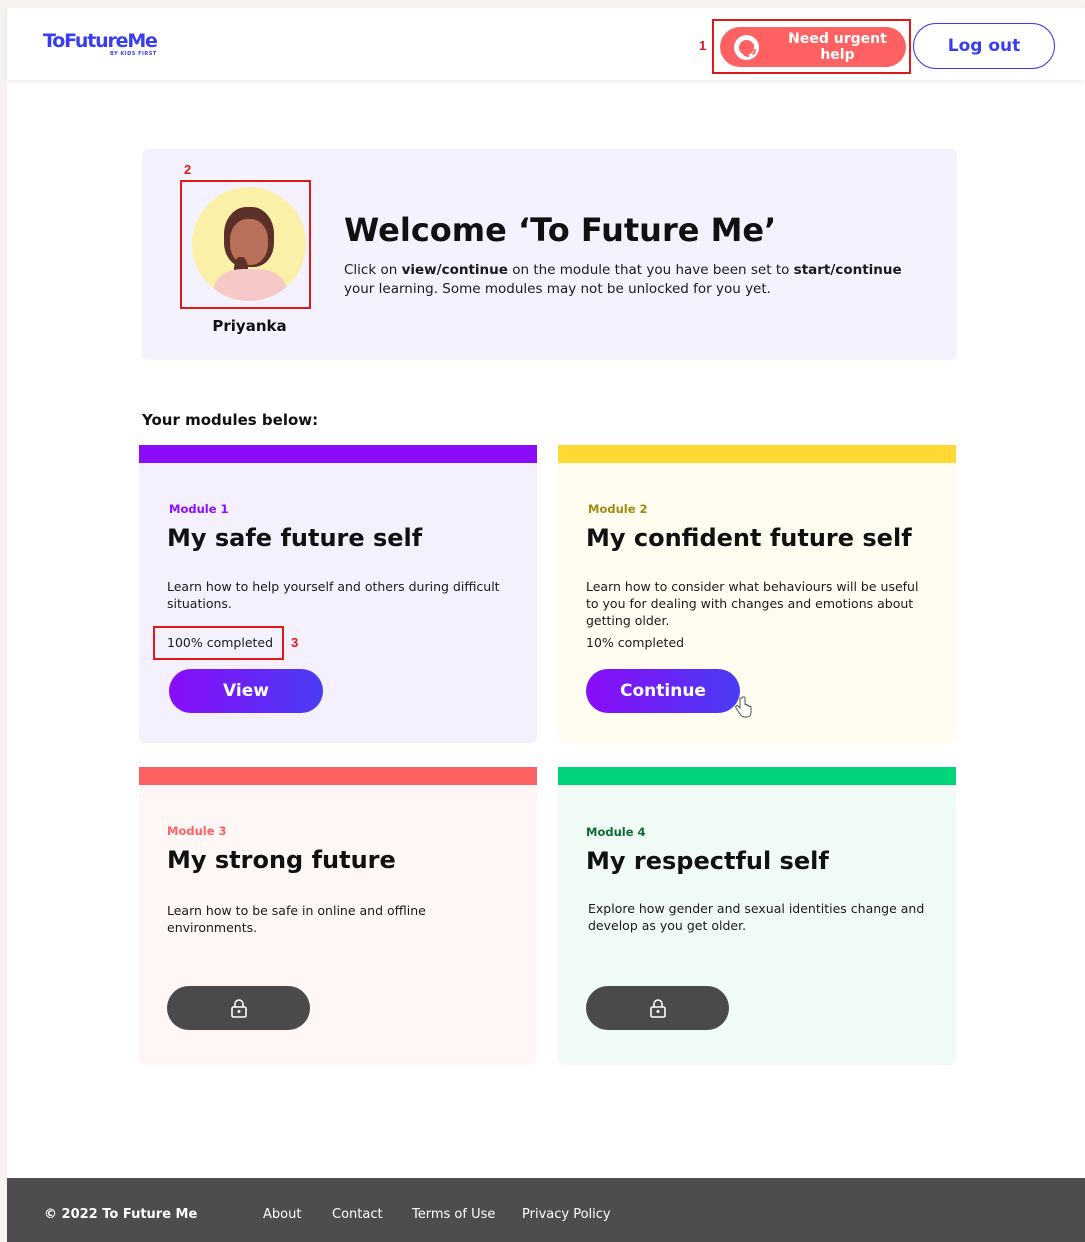 The image size is (1085, 1242). I want to click on welcome-text-bold: start/continue, so click(847, 270).